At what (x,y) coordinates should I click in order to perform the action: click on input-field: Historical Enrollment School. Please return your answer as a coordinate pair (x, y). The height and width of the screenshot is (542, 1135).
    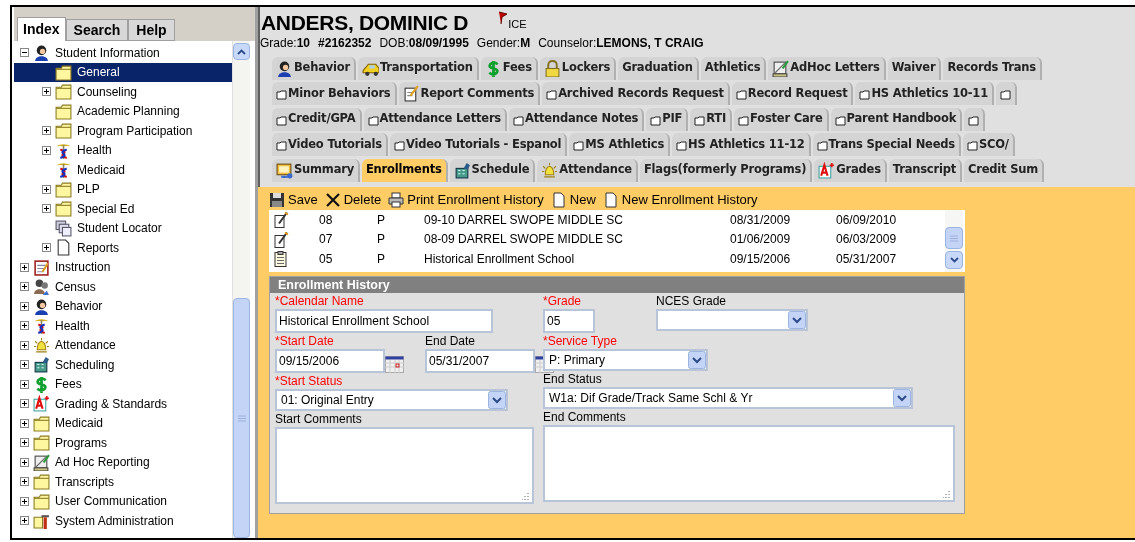
    Looking at the image, I should click on (384, 321).